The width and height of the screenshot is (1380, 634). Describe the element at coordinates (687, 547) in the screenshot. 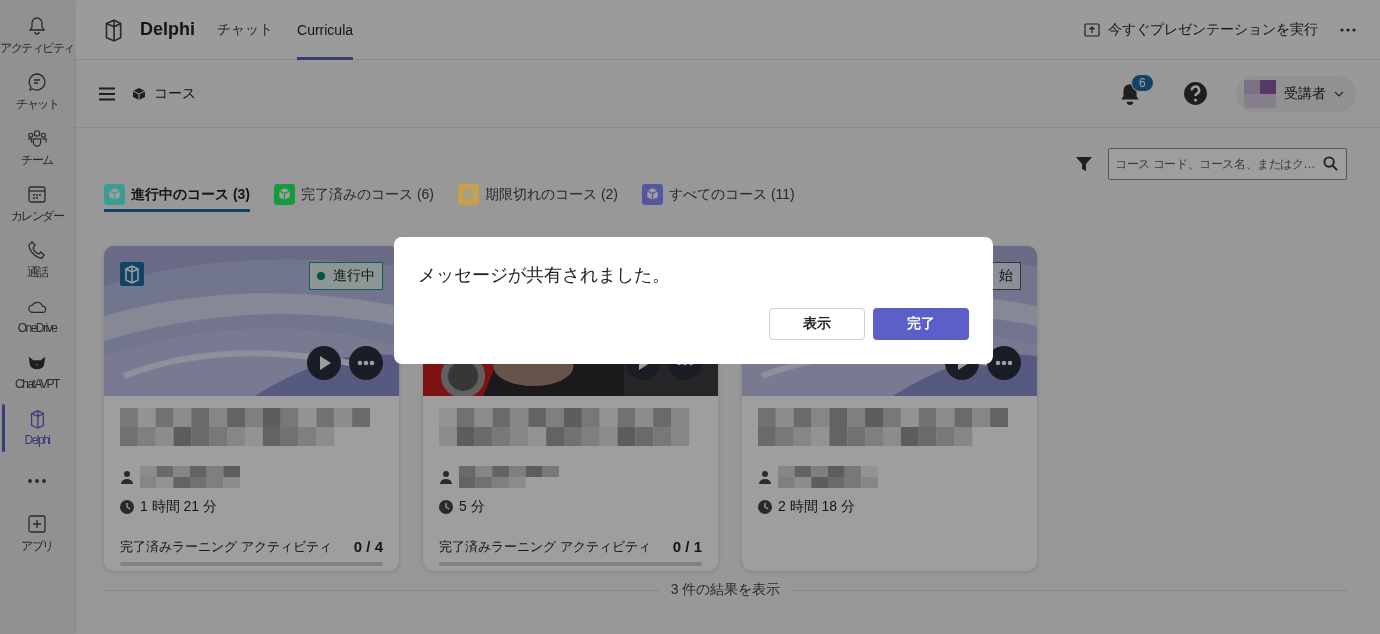

I see `progress-count: 0 / 1` at that location.